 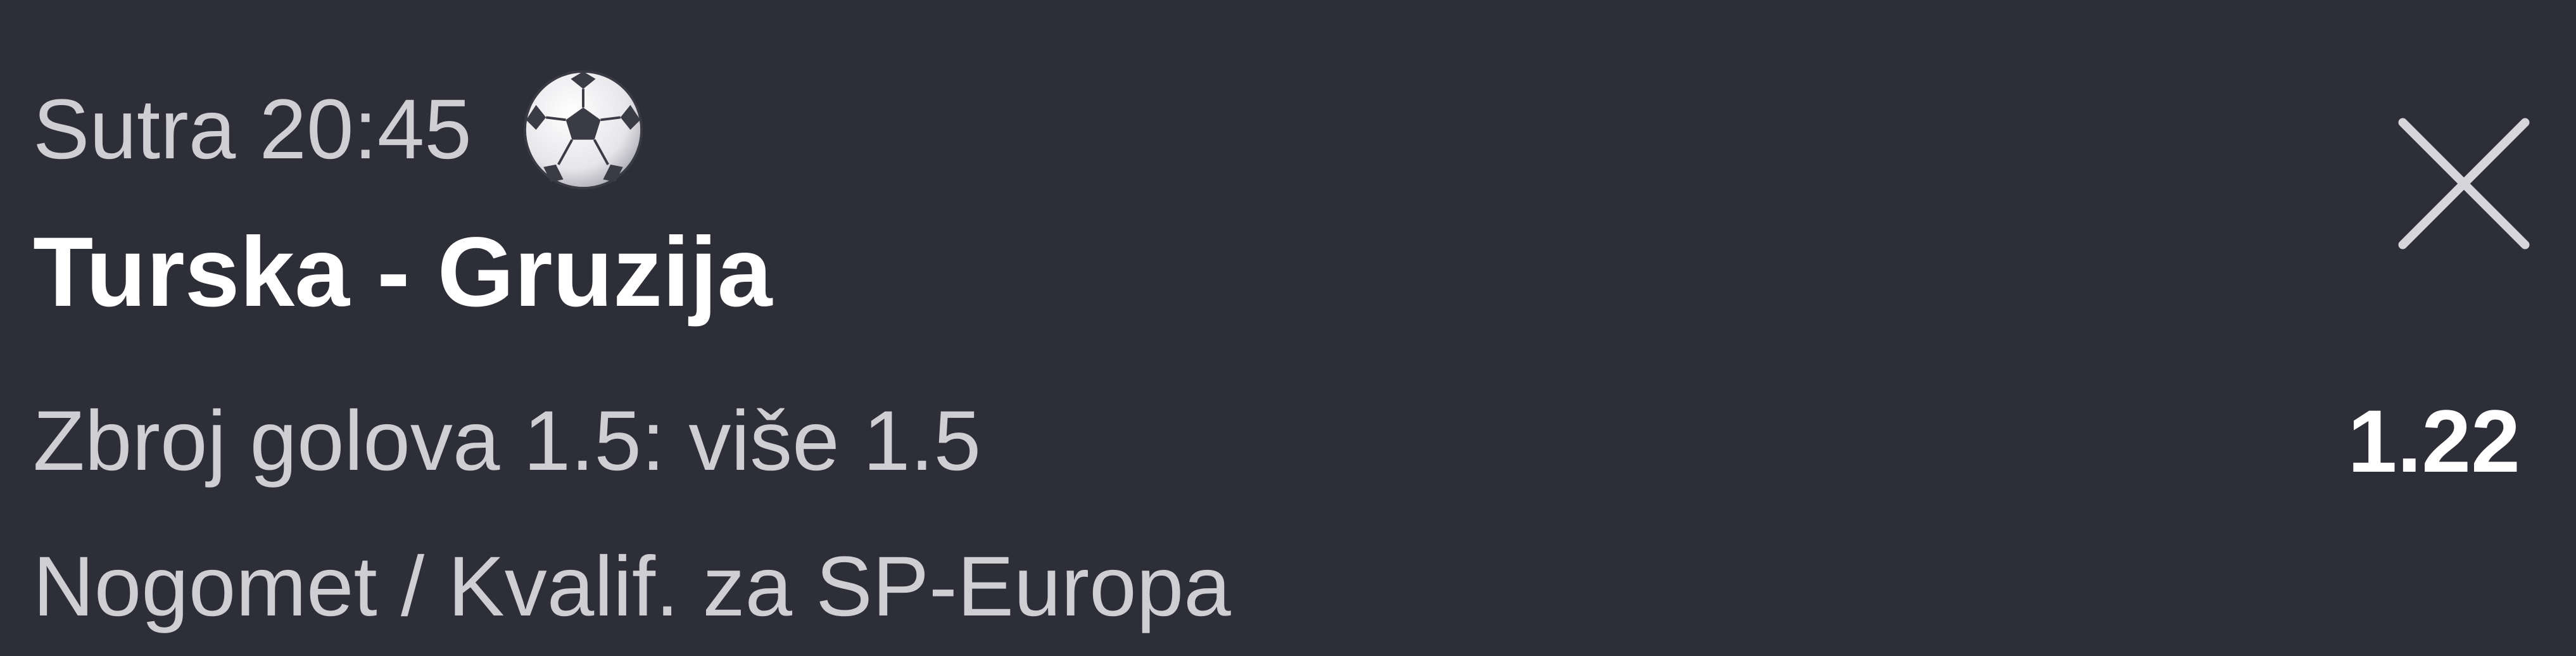 I want to click on odds-value: 1.22, so click(x=2433, y=441).